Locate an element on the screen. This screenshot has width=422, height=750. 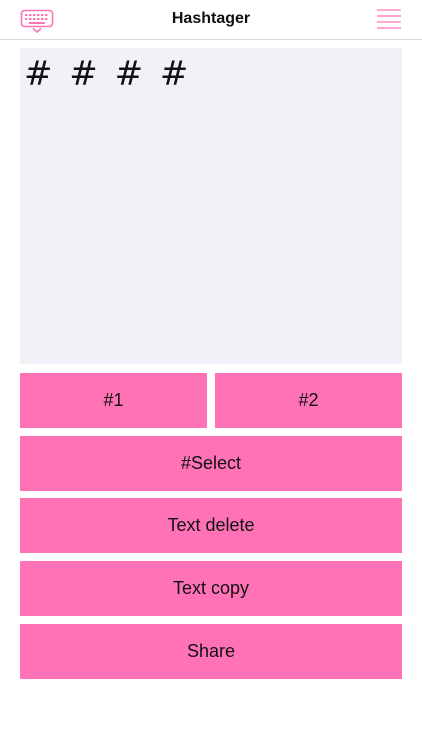
menu-button is located at coordinates (389, 19).